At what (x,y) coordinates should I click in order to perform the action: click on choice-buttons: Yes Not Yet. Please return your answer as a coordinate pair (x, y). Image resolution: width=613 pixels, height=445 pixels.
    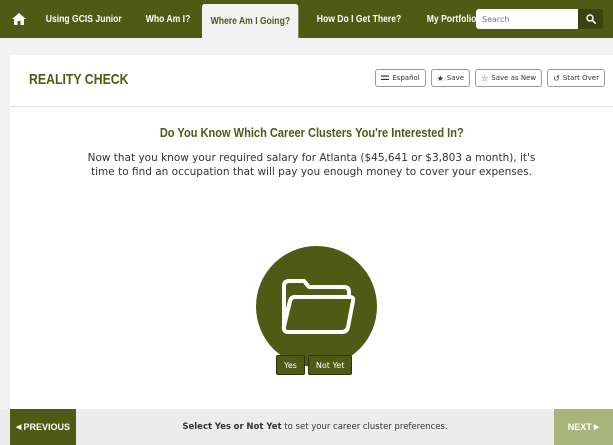
    Looking at the image, I should click on (314, 365).